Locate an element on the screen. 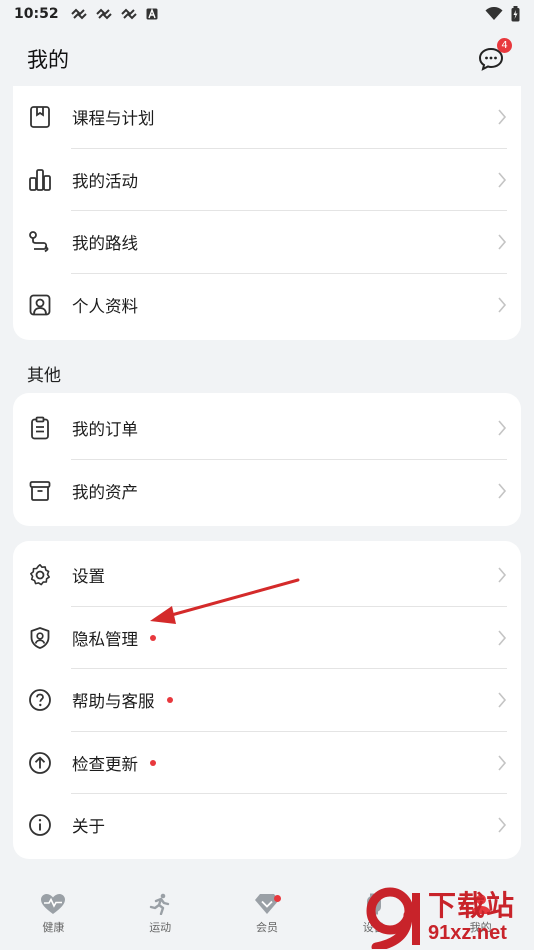  menu-item-activities: 我的活动 is located at coordinates (267, 180).